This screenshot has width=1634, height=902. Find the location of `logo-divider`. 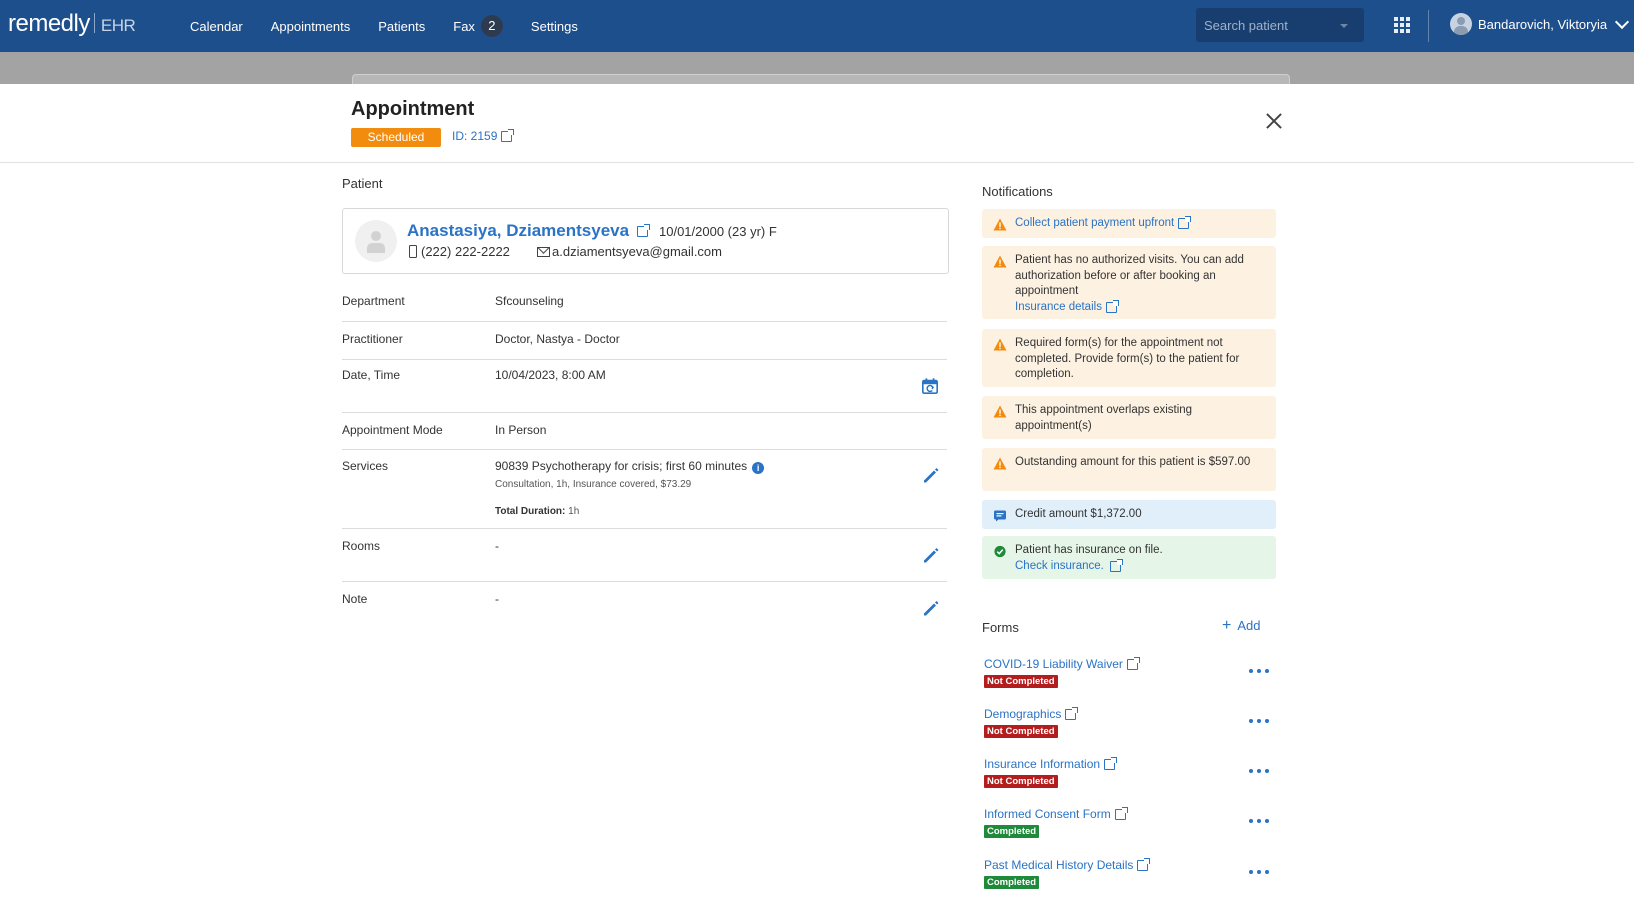

logo-divider is located at coordinates (94, 23).